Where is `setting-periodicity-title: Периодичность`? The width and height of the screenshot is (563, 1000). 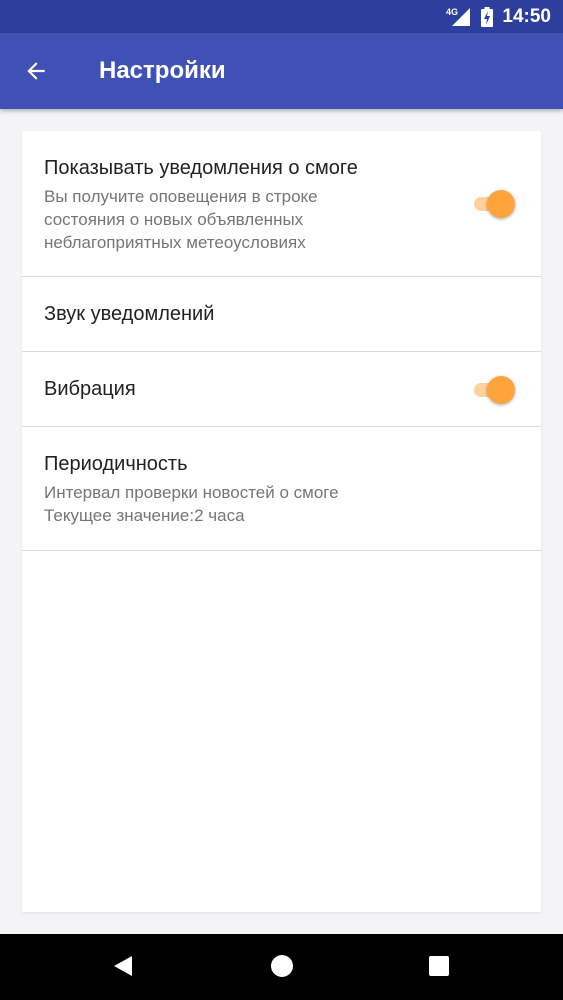 setting-periodicity-title: Периодичность is located at coordinates (116, 464).